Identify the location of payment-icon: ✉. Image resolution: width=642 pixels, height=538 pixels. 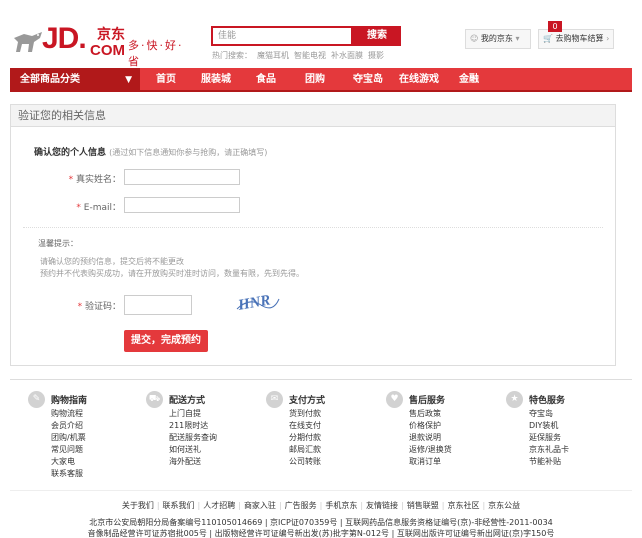
(274, 399).